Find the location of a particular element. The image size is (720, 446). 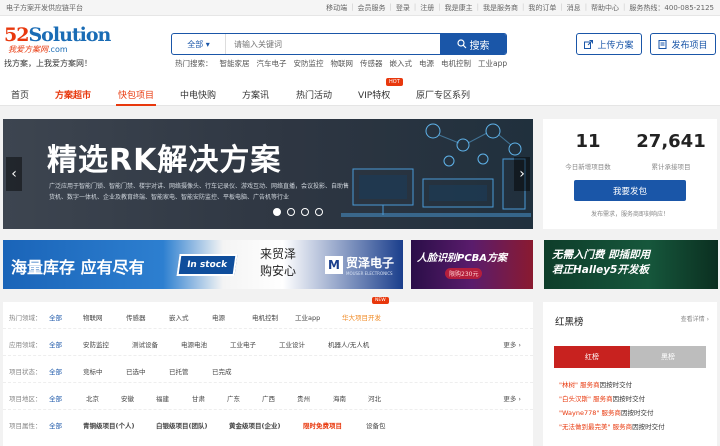

filter-option: 设备包 is located at coordinates (376, 425).